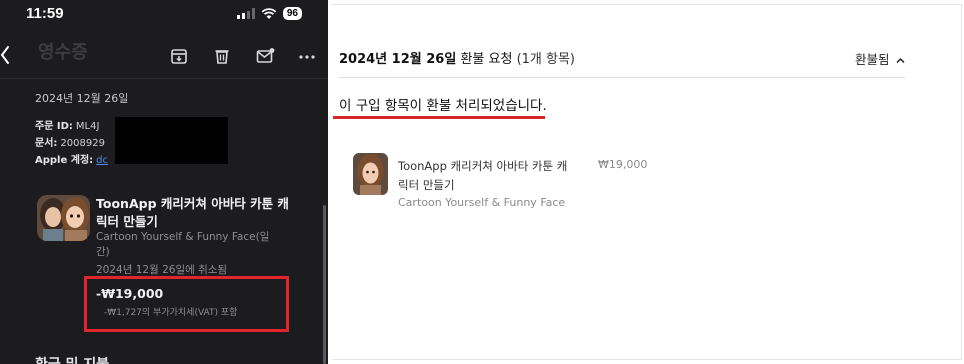 This screenshot has width=964, height=364. I want to click on refund-status-toggle: 환불됨, so click(880, 58).